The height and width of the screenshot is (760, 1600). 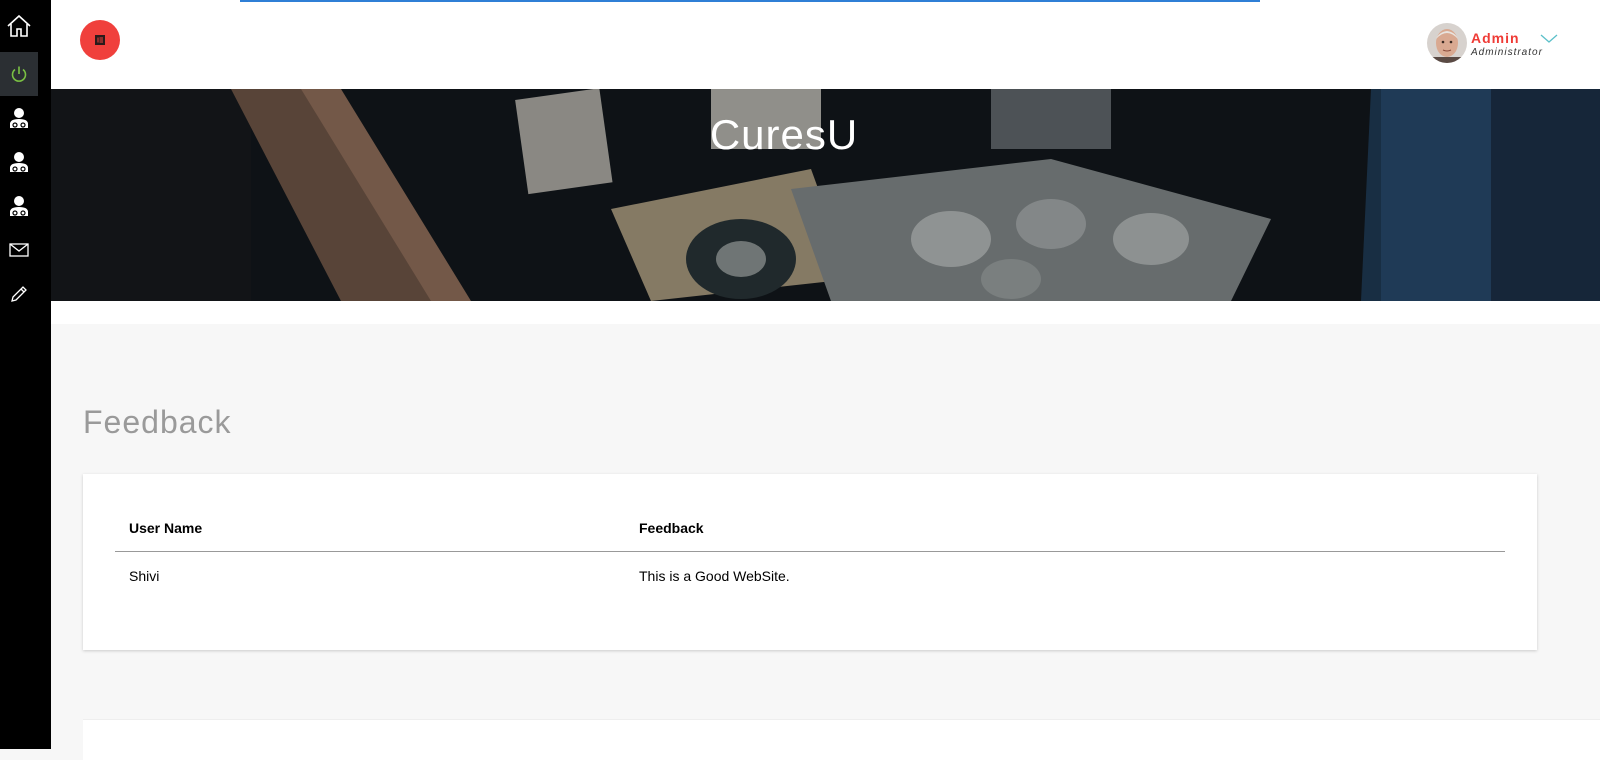 I want to click on user-menu: Admin Administrator, so click(x=1497, y=44).